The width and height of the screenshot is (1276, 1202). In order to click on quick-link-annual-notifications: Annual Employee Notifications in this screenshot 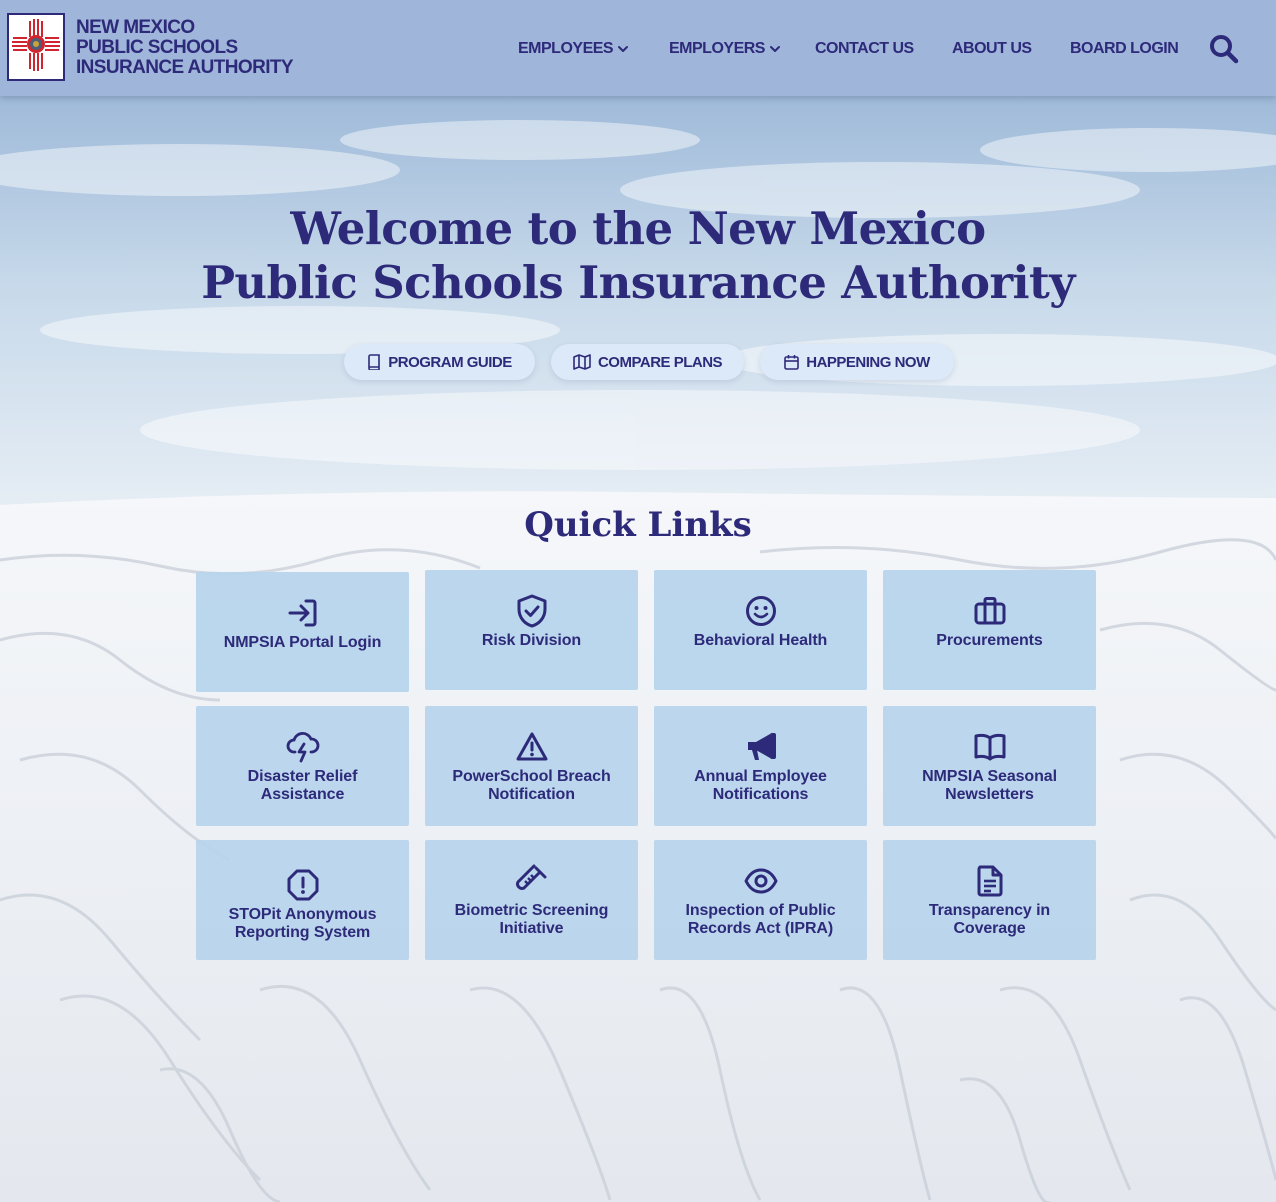, I will do `click(760, 766)`.